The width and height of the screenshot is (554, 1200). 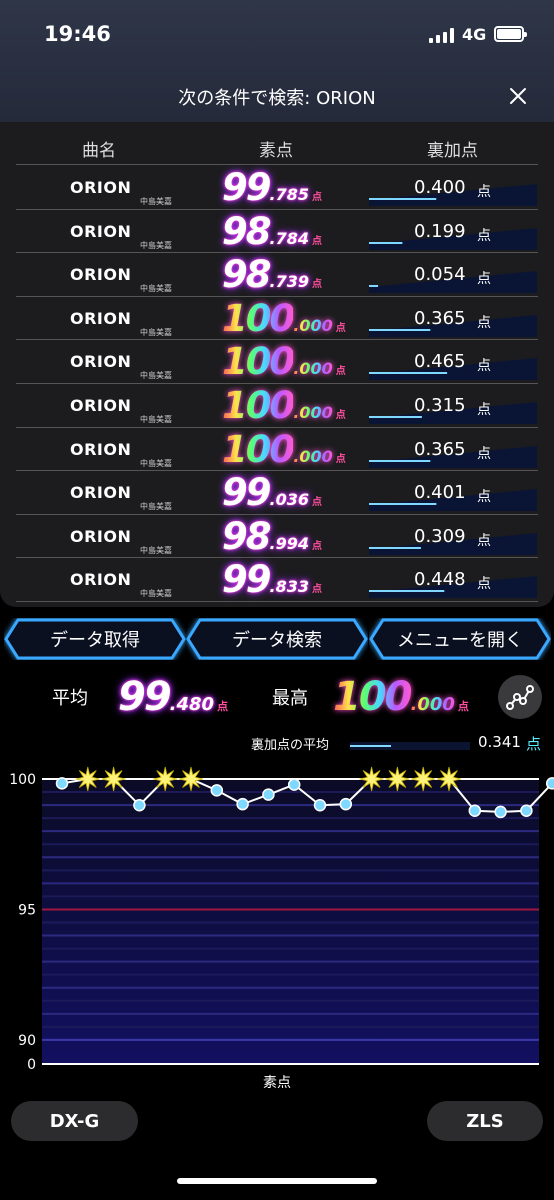 I want to click on table-row: ORION 中島美嘉 98.739 点 0.054 点, so click(x=277, y=275).